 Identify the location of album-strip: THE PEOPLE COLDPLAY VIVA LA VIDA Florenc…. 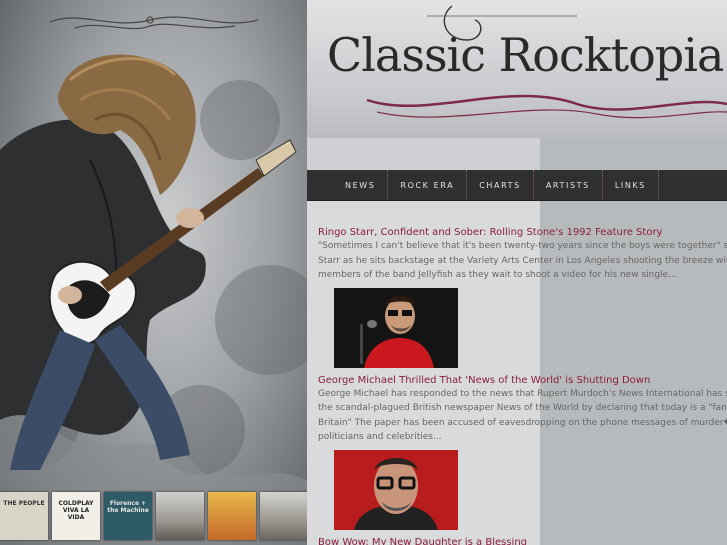
(153, 518).